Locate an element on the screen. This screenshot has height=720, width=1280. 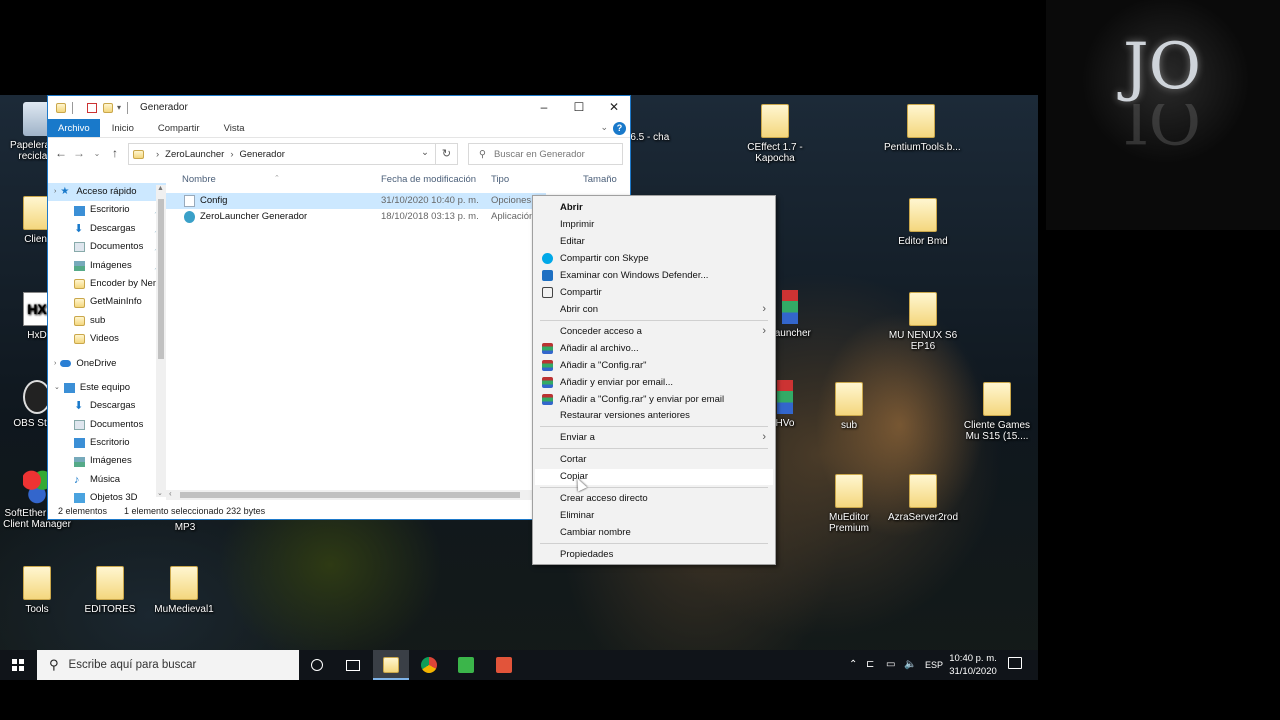
menu-item-compartir-skype: Compartir con Skype is located at coordinates (654, 259).